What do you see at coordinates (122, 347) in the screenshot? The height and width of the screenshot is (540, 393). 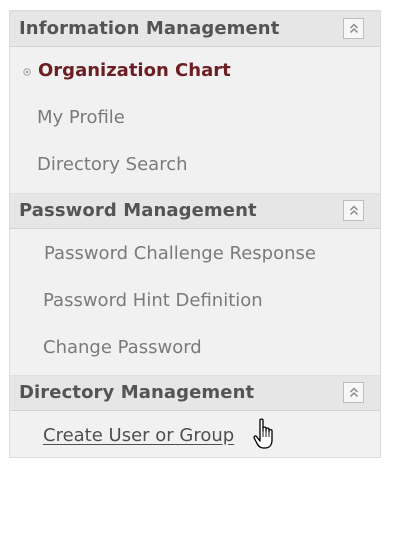 I see `nav-item-label: Change Password` at bounding box center [122, 347].